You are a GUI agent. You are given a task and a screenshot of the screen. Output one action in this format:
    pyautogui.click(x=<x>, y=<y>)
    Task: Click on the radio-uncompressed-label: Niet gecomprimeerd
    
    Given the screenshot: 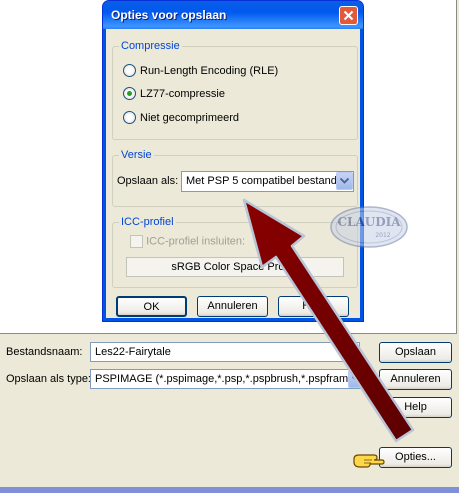 What is the action you would take?
    pyautogui.click(x=190, y=117)
    